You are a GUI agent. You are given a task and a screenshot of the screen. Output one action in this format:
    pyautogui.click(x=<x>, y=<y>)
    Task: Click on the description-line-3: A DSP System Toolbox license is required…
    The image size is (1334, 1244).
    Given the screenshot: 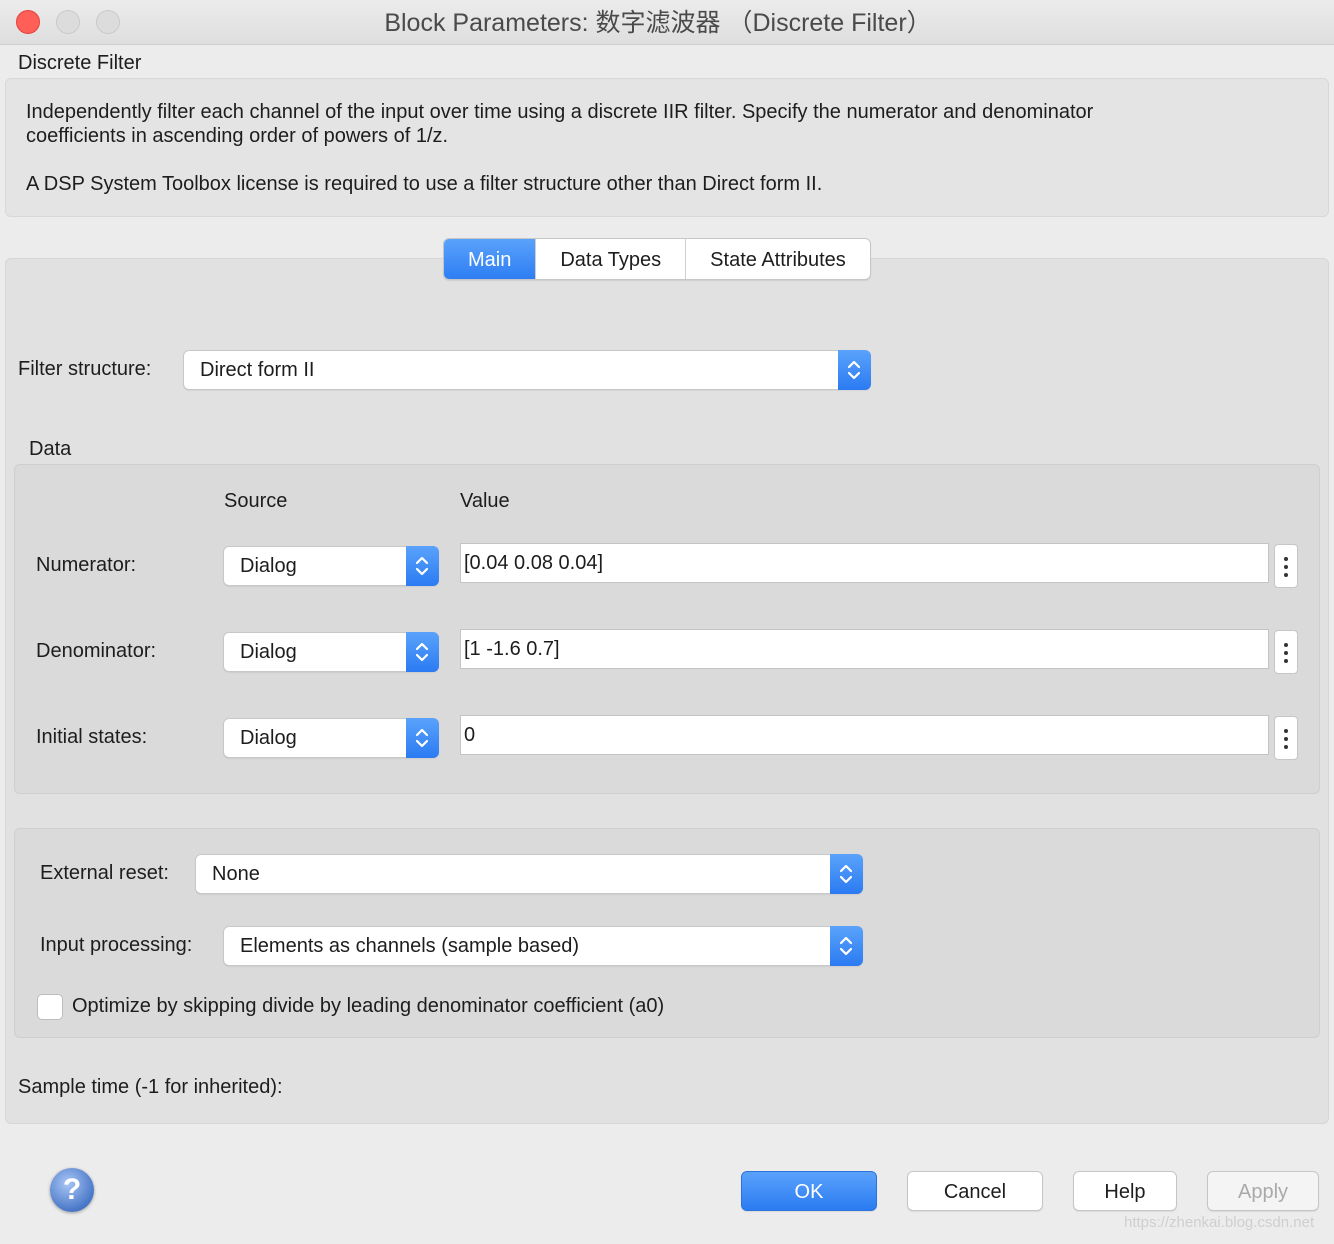 What is the action you would take?
    pyautogui.click(x=424, y=184)
    